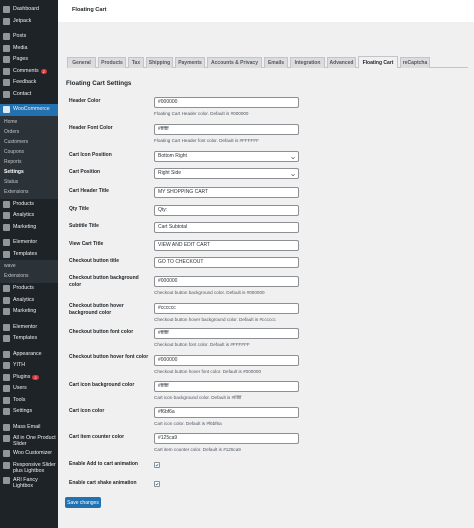 Image resolution: width=474 pixels, height=528 pixels. Describe the element at coordinates (20, 47) in the screenshot. I see `sidebar-item-label: Media` at that location.